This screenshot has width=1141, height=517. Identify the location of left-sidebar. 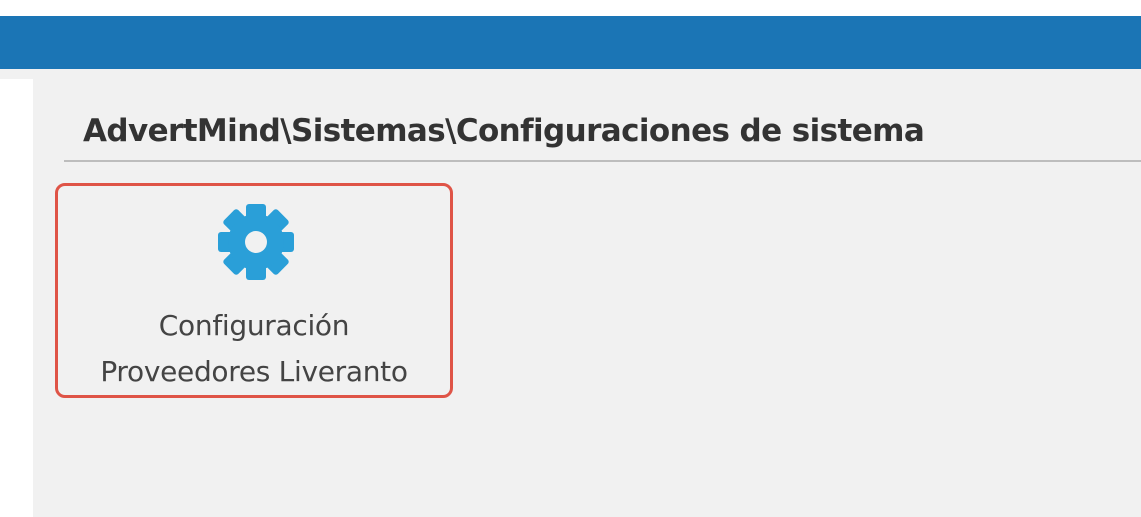
(16, 298).